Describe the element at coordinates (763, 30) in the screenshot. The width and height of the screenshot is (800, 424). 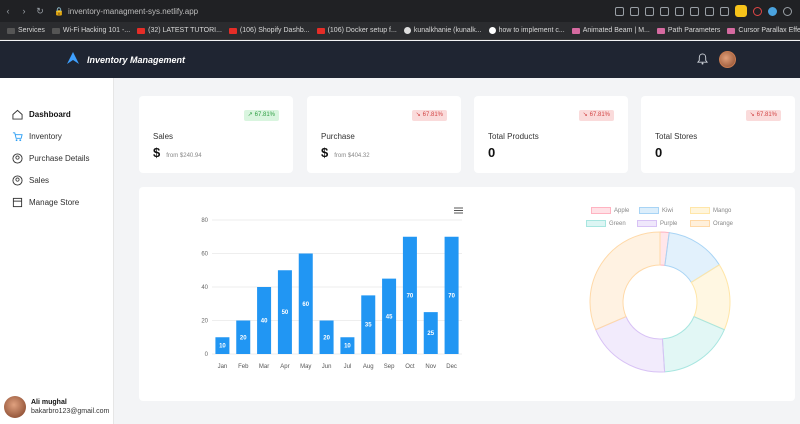
I see `bookmark-item: Cursor Parallax Effect` at that location.